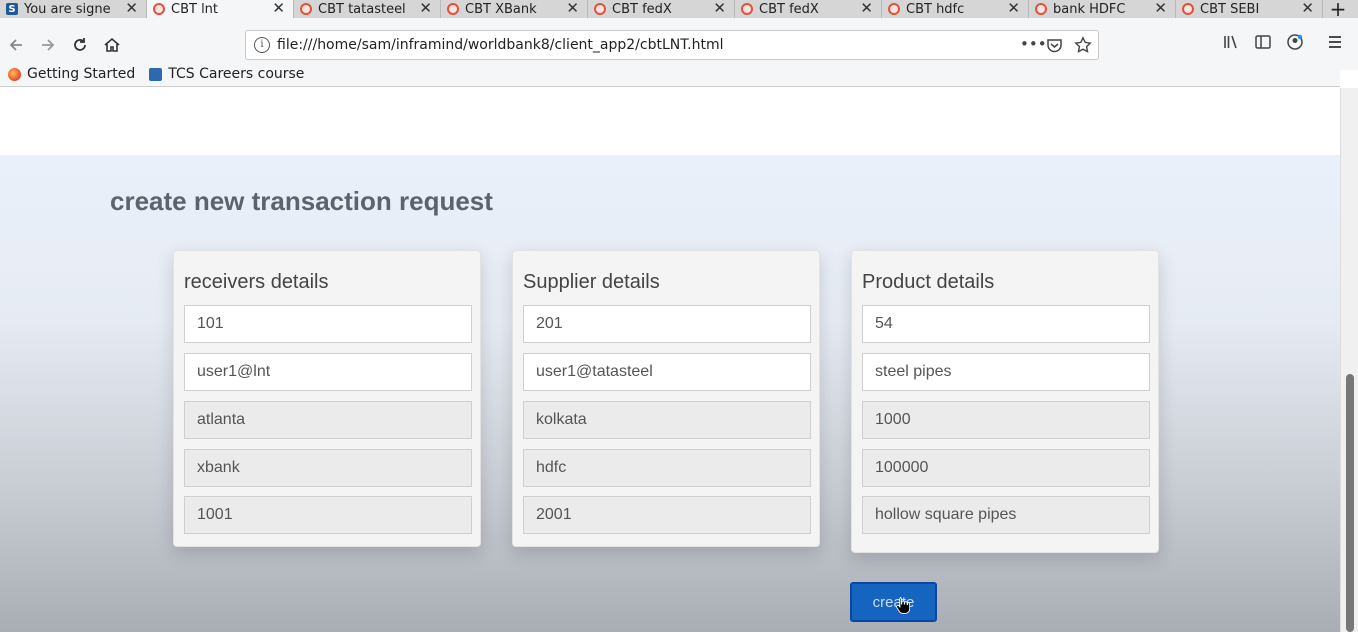 The height and width of the screenshot is (632, 1358). I want to click on supplier-account-field: 2001, so click(667, 515).